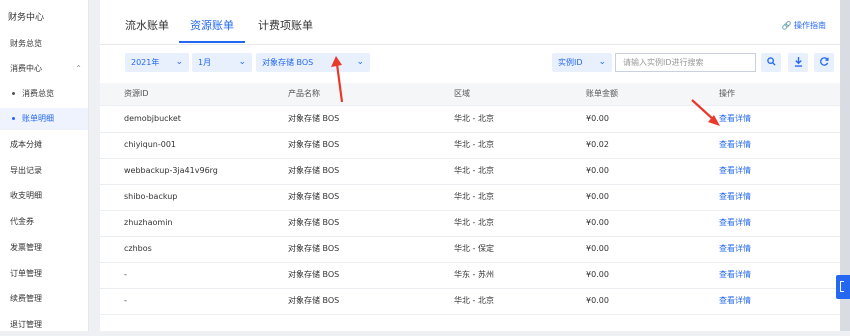  What do you see at coordinates (44, 94) in the screenshot?
I see `sidebar-item-consumption-overview: 消费总览` at bounding box center [44, 94].